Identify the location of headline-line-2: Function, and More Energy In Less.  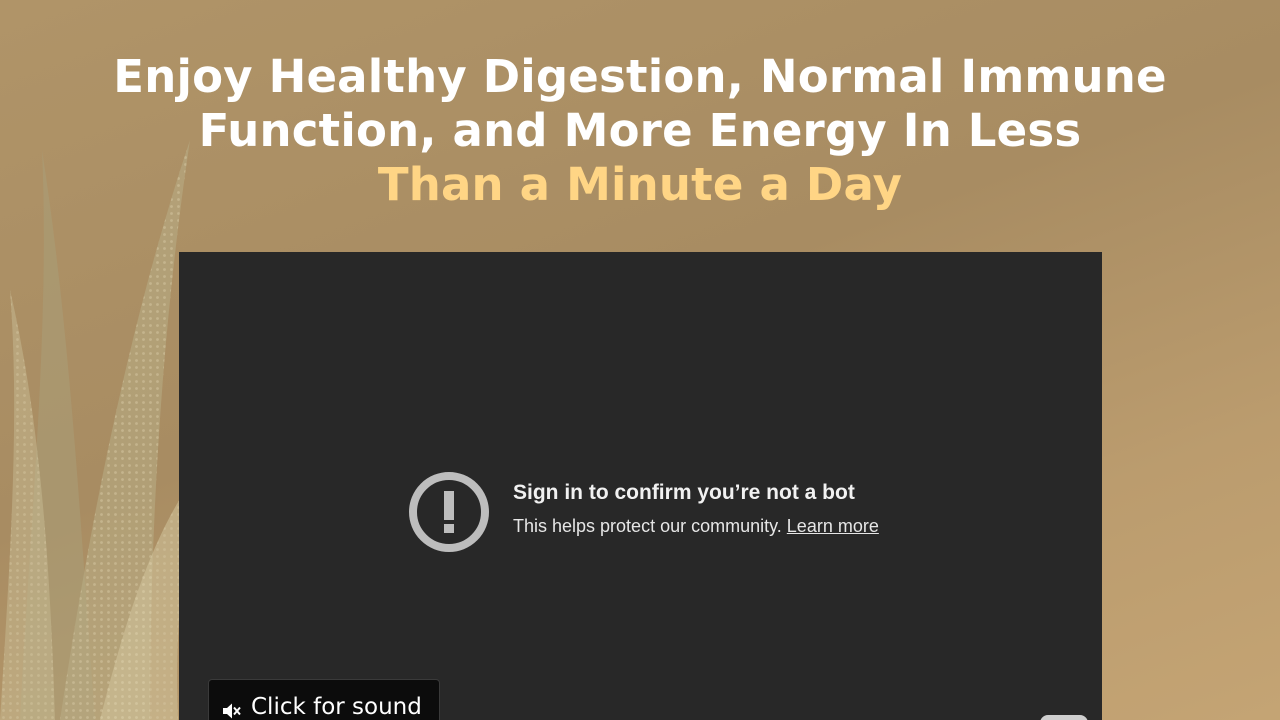
(640, 130).